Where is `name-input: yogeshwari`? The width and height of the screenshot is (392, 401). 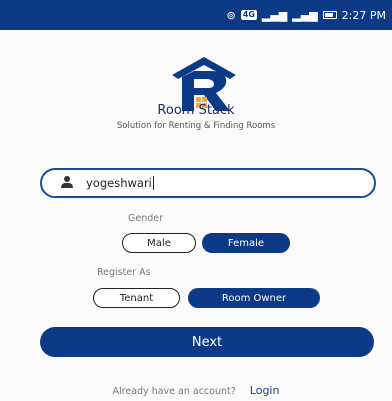 name-input: yogeshwari is located at coordinates (208, 183).